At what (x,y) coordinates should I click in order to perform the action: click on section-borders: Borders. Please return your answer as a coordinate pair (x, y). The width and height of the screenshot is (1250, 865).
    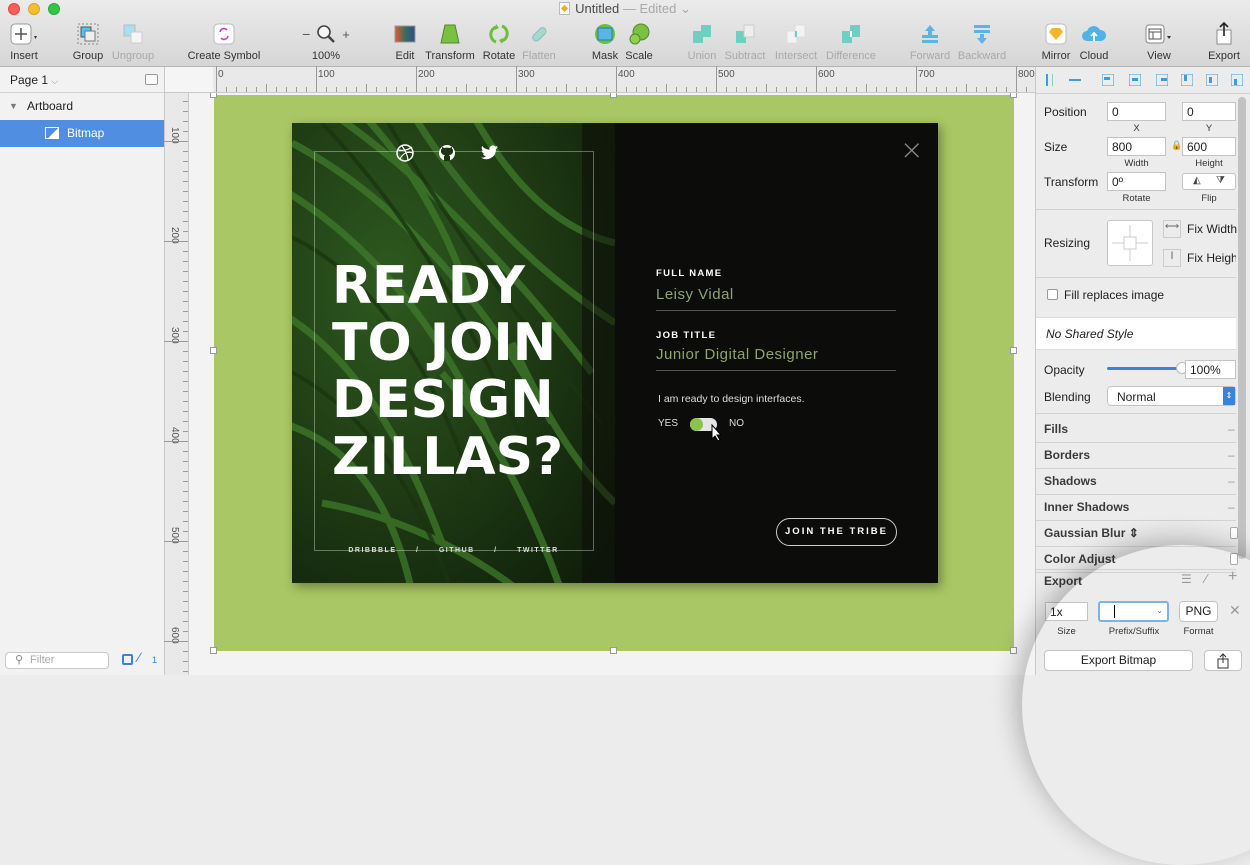
    Looking at the image, I should click on (1067, 455).